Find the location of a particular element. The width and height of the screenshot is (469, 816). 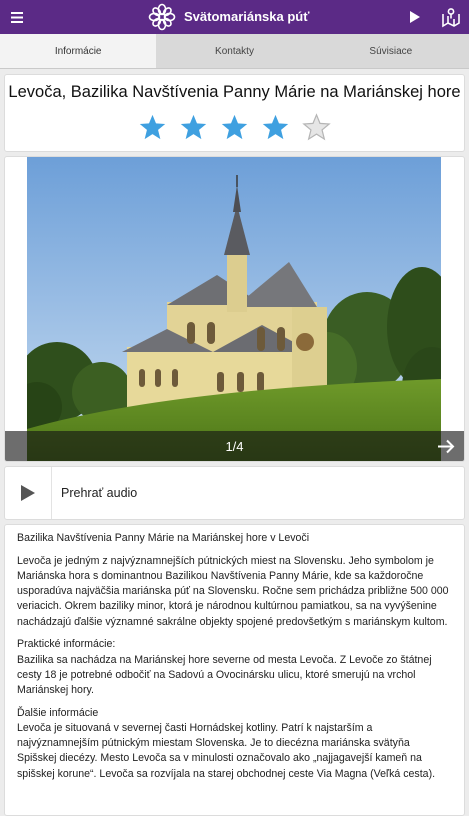

practical-heading: Praktické informácie: is located at coordinates (66, 644).